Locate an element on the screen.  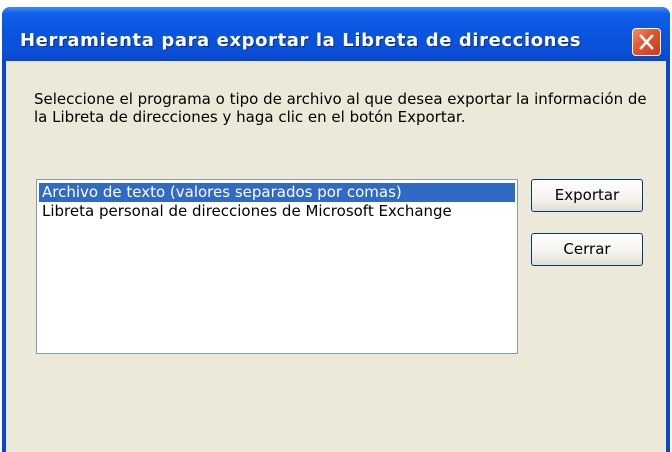
close-icon is located at coordinates (646, 42).